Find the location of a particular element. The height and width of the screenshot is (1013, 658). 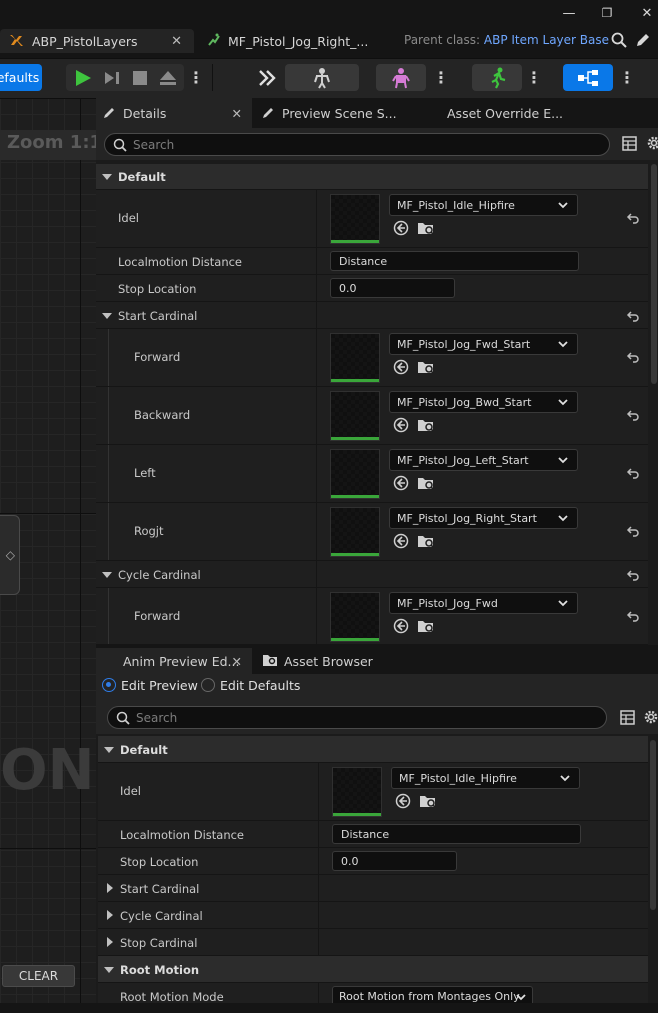

parent-class-link: ABP Item Layer Base is located at coordinates (546, 40).